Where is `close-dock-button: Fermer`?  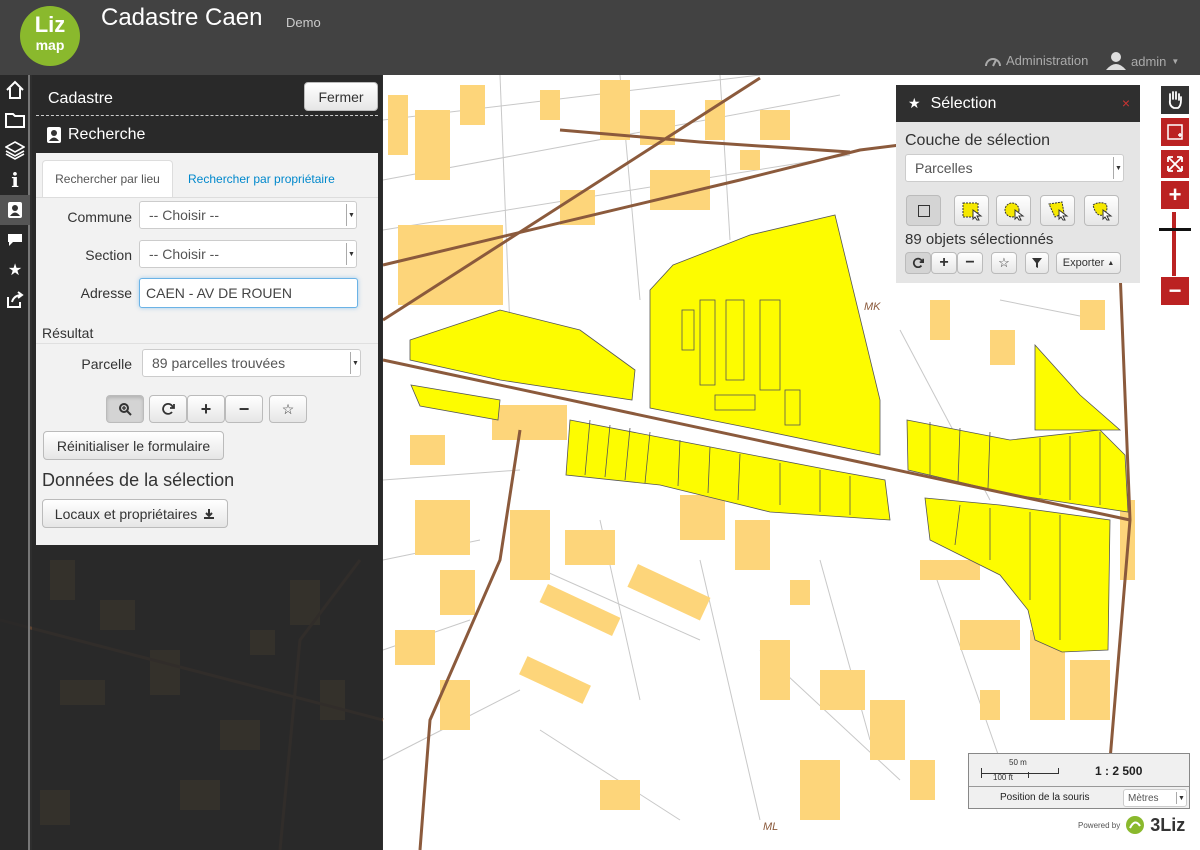
close-dock-button: Fermer is located at coordinates (341, 96).